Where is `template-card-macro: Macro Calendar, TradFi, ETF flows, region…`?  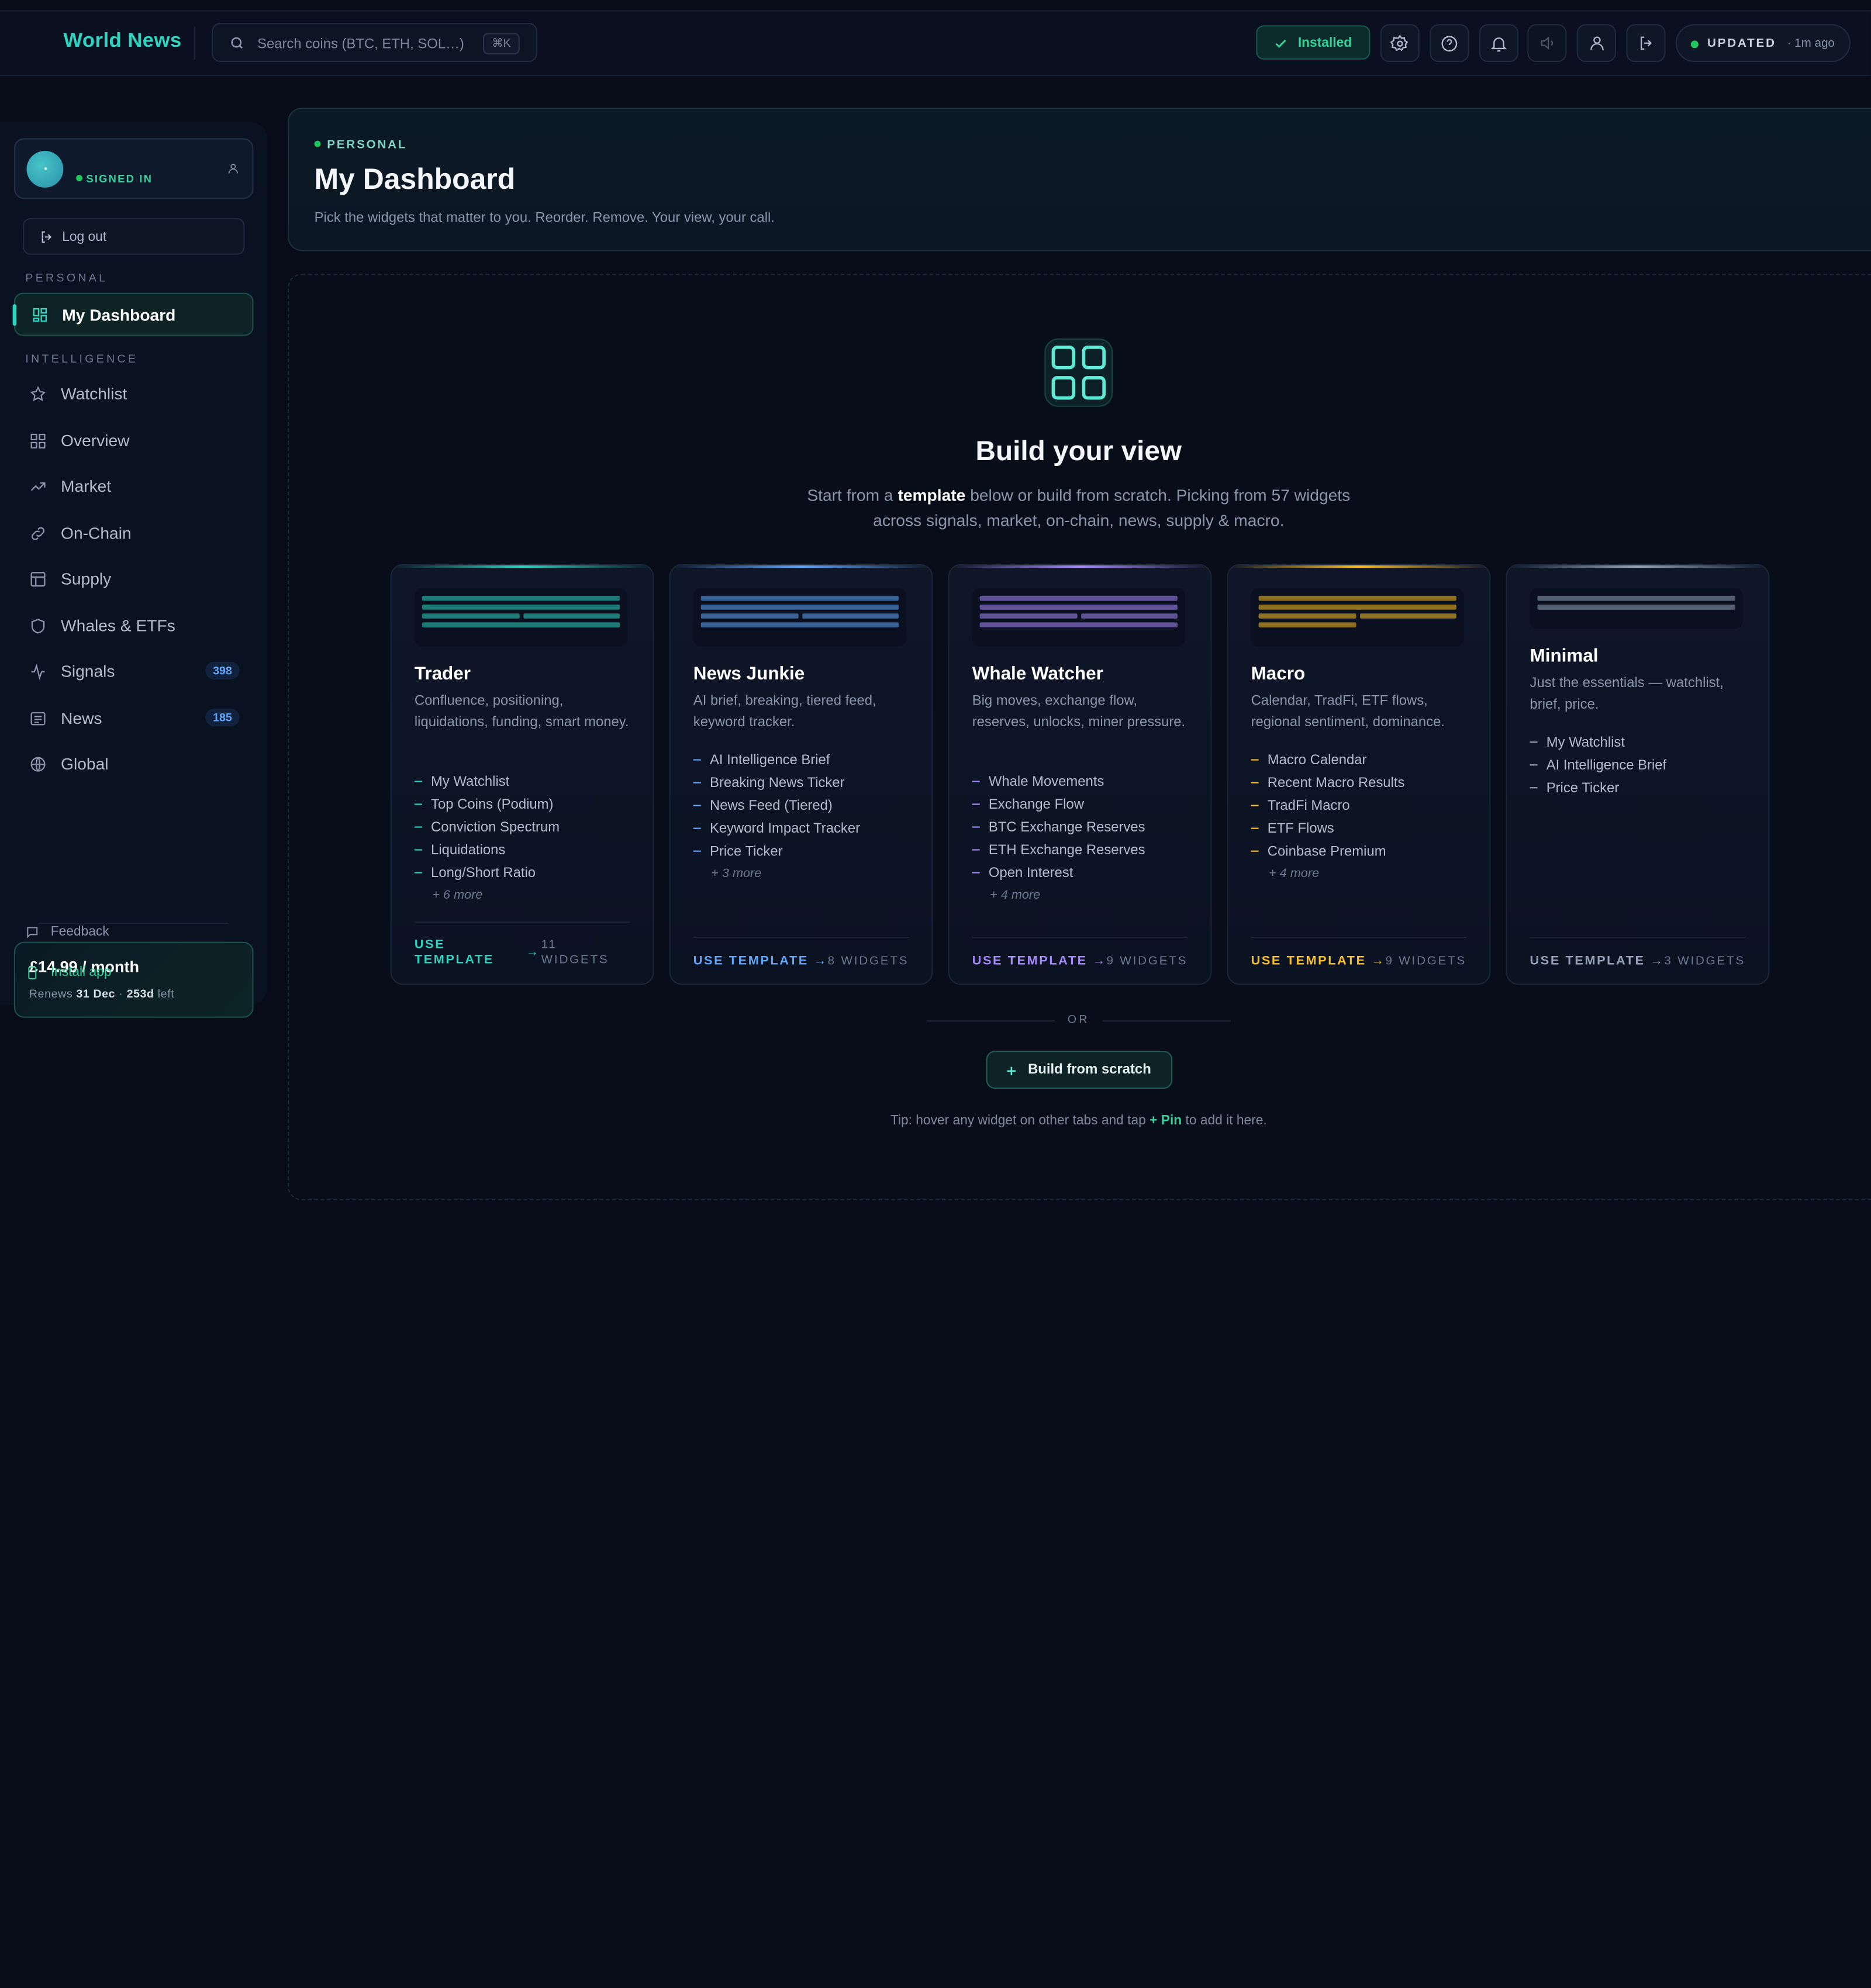 template-card-macro: Macro Calendar, TradFi, ETF flows, region… is located at coordinates (1359, 774).